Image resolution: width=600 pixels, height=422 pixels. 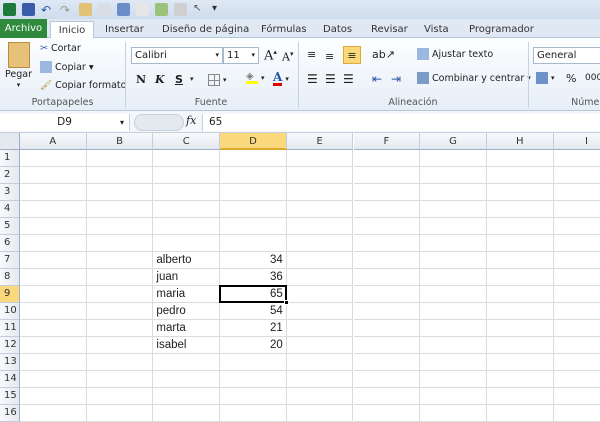 What do you see at coordinates (53, 396) in the screenshot?
I see `cell-a15` at bounding box center [53, 396].